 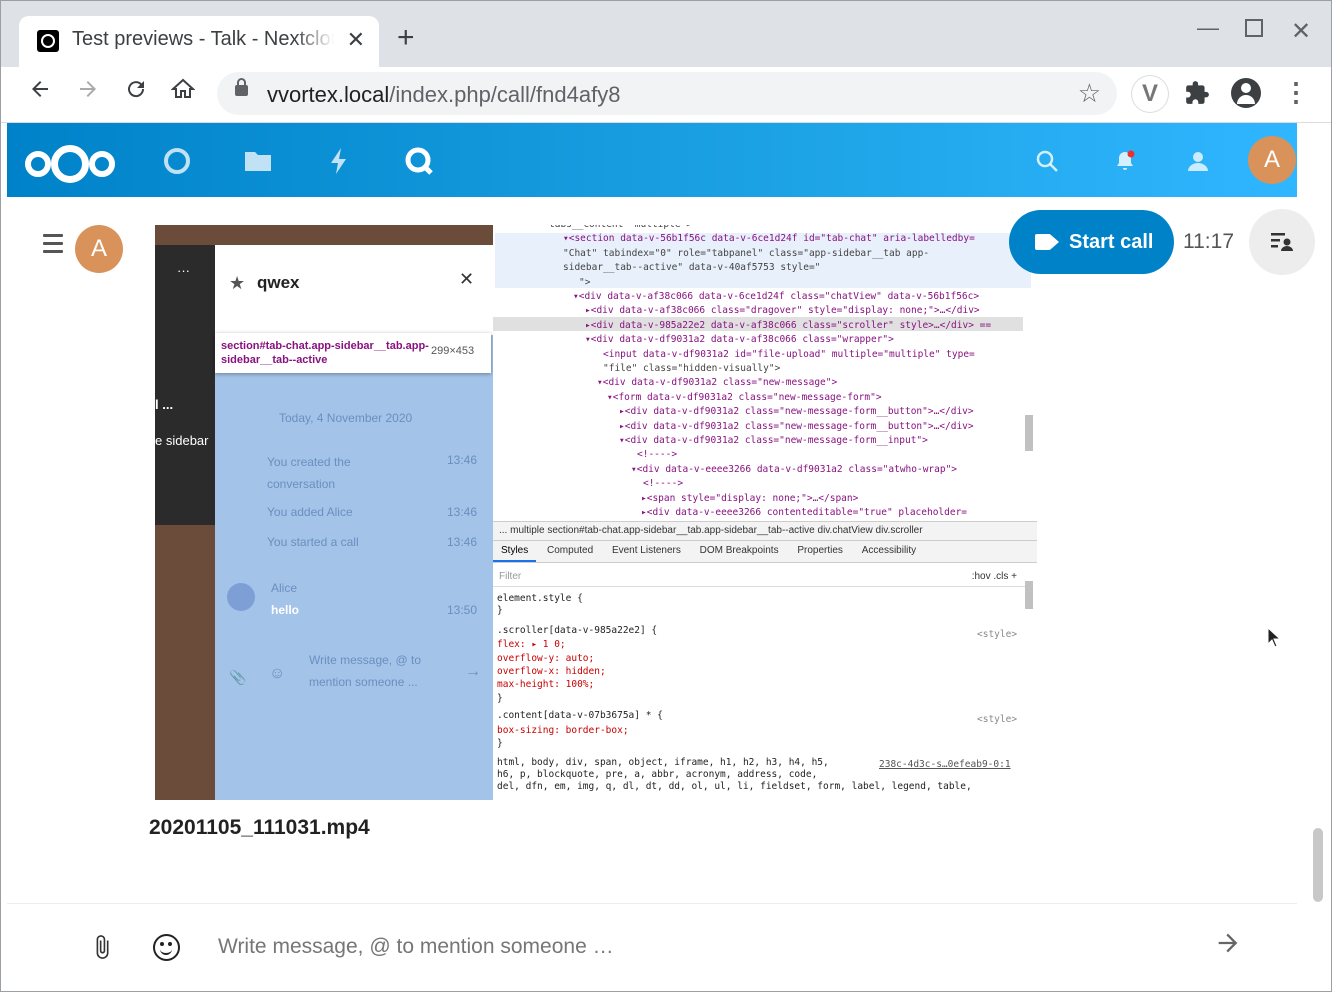 What do you see at coordinates (102, 950) in the screenshot?
I see `paperclip-icon` at bounding box center [102, 950].